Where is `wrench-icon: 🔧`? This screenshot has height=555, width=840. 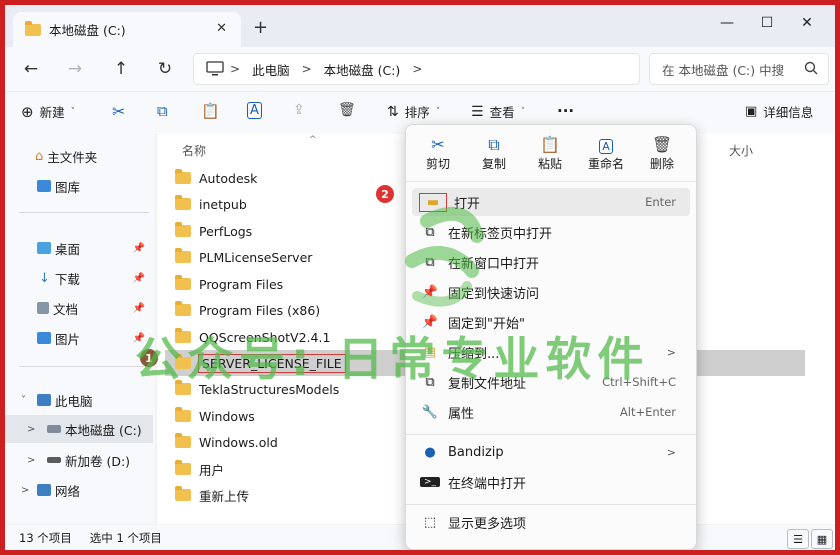
wrench-icon: 🔧 is located at coordinates (430, 412).